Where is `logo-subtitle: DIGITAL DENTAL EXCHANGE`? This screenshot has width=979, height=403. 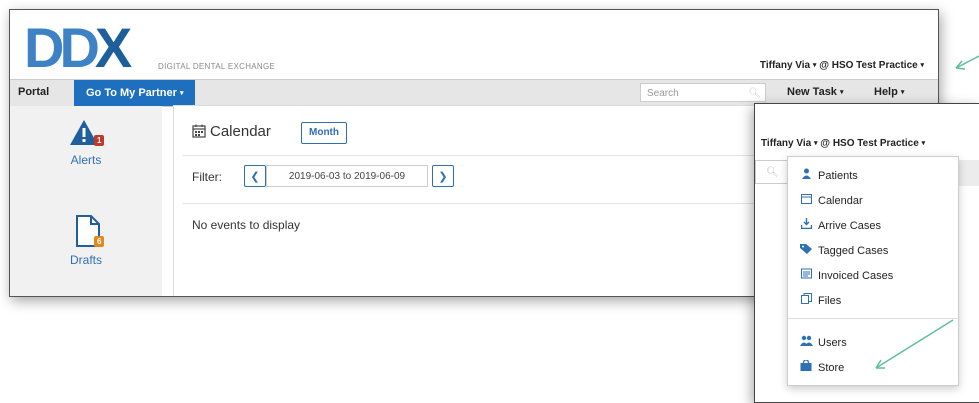
logo-subtitle: DIGITAL DENTAL EXCHANGE is located at coordinates (217, 66).